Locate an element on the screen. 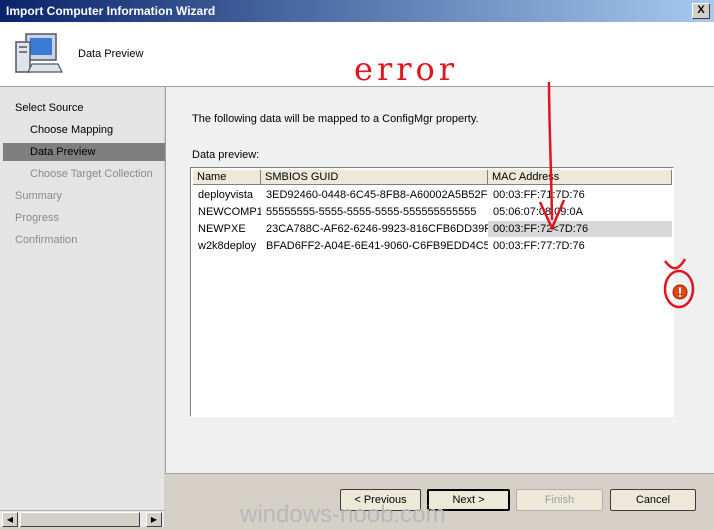 The height and width of the screenshot is (530, 714). cancel-button: Cancel is located at coordinates (653, 500).